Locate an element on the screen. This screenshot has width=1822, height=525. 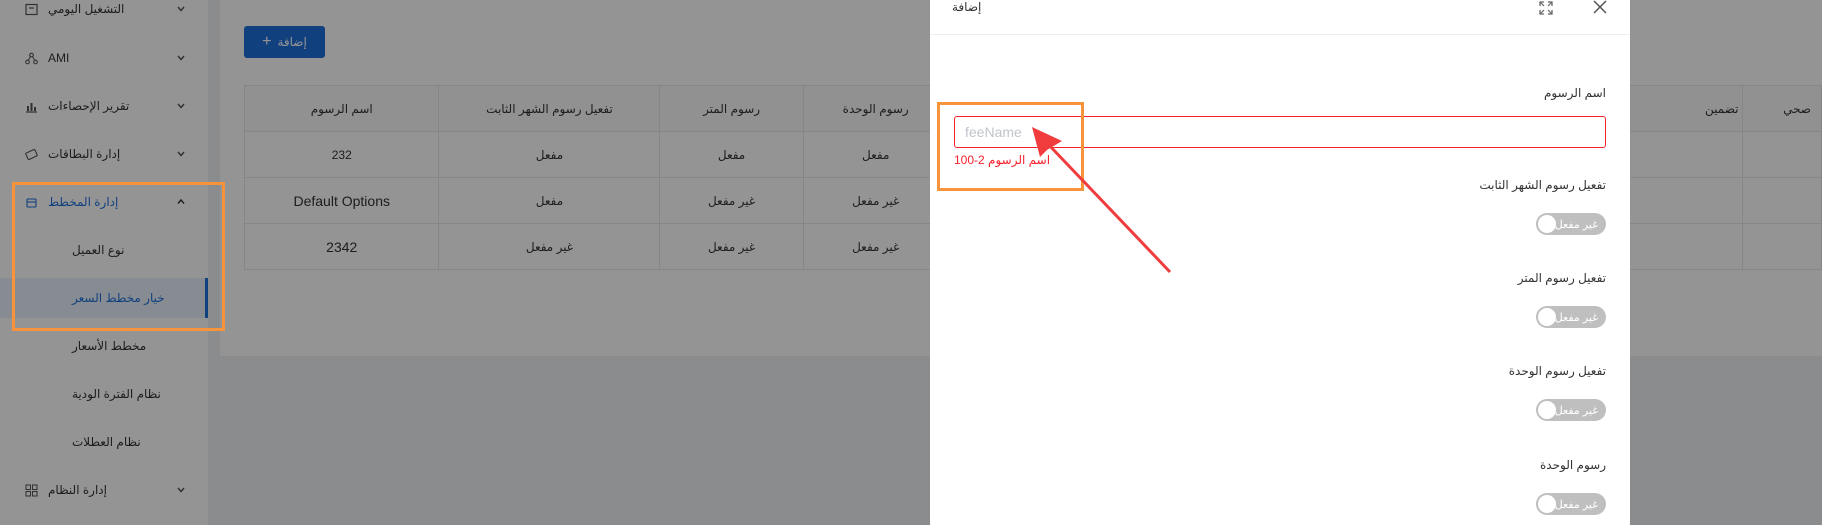
annotation-arrow-icon is located at coordinates (1102, 200).